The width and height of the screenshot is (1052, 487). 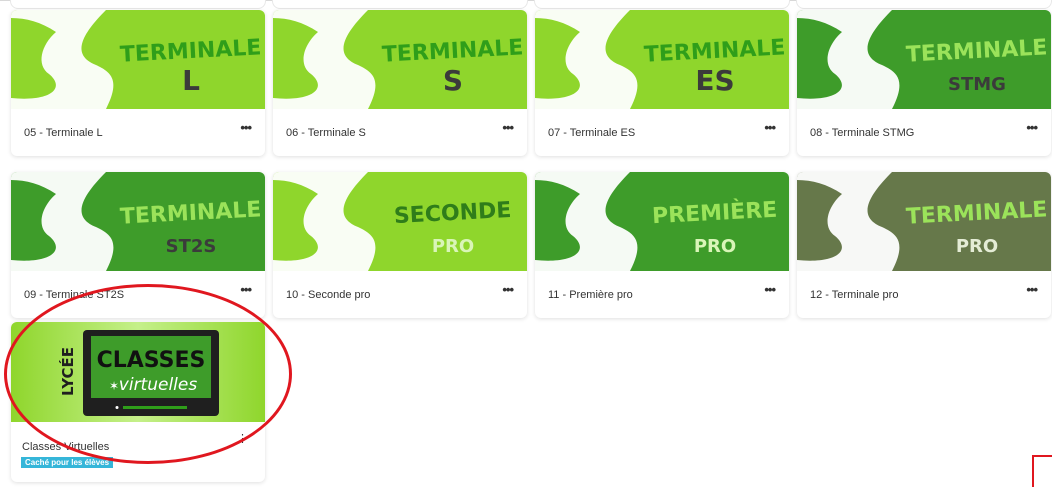 I want to click on course-card: TERMINALE ST2S 09 - Terminale ST2S •••, so click(x=138, y=245).